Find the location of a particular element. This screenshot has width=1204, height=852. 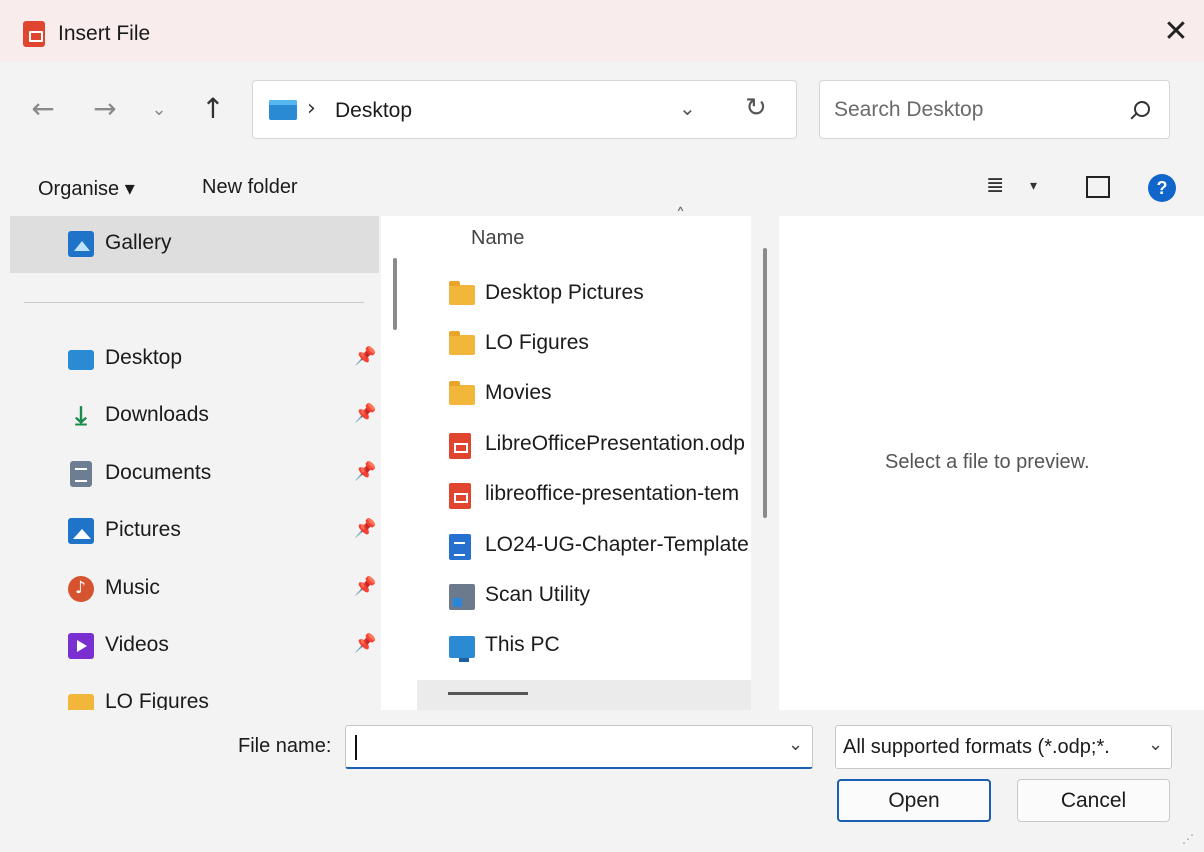

recent-locations-button: ⌄ is located at coordinates (159, 110).